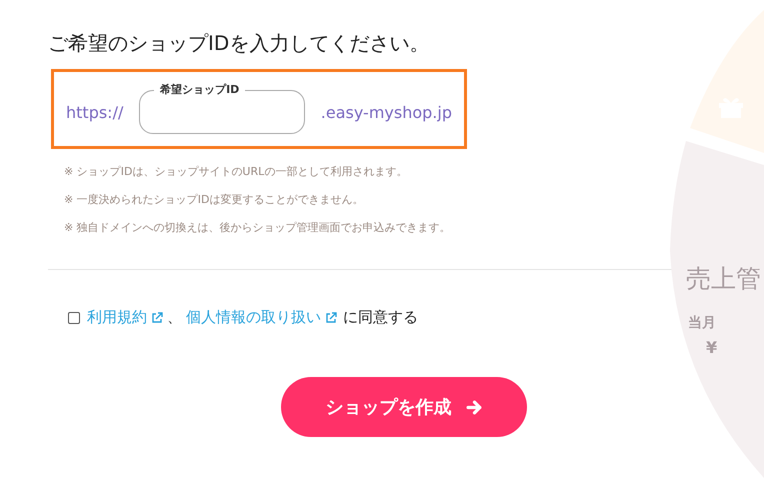 Image resolution: width=764 pixels, height=488 pixels. What do you see at coordinates (474, 407) in the screenshot?
I see `arrow-right-icon` at bounding box center [474, 407].